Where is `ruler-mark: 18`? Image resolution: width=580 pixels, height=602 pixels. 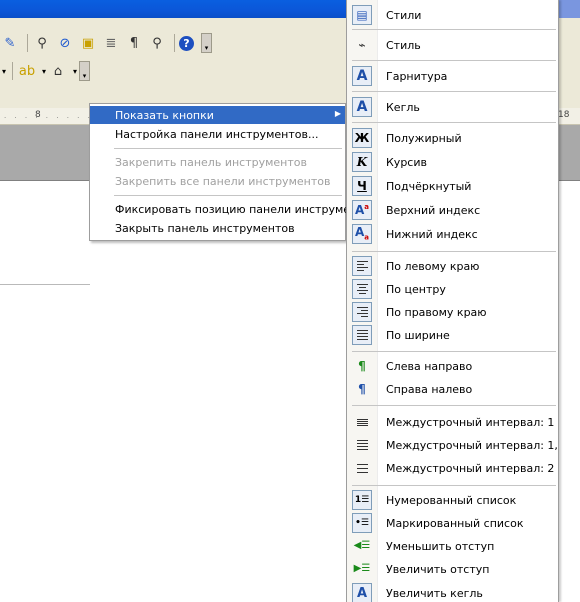
ruler-mark: 18 is located at coordinates (564, 115).